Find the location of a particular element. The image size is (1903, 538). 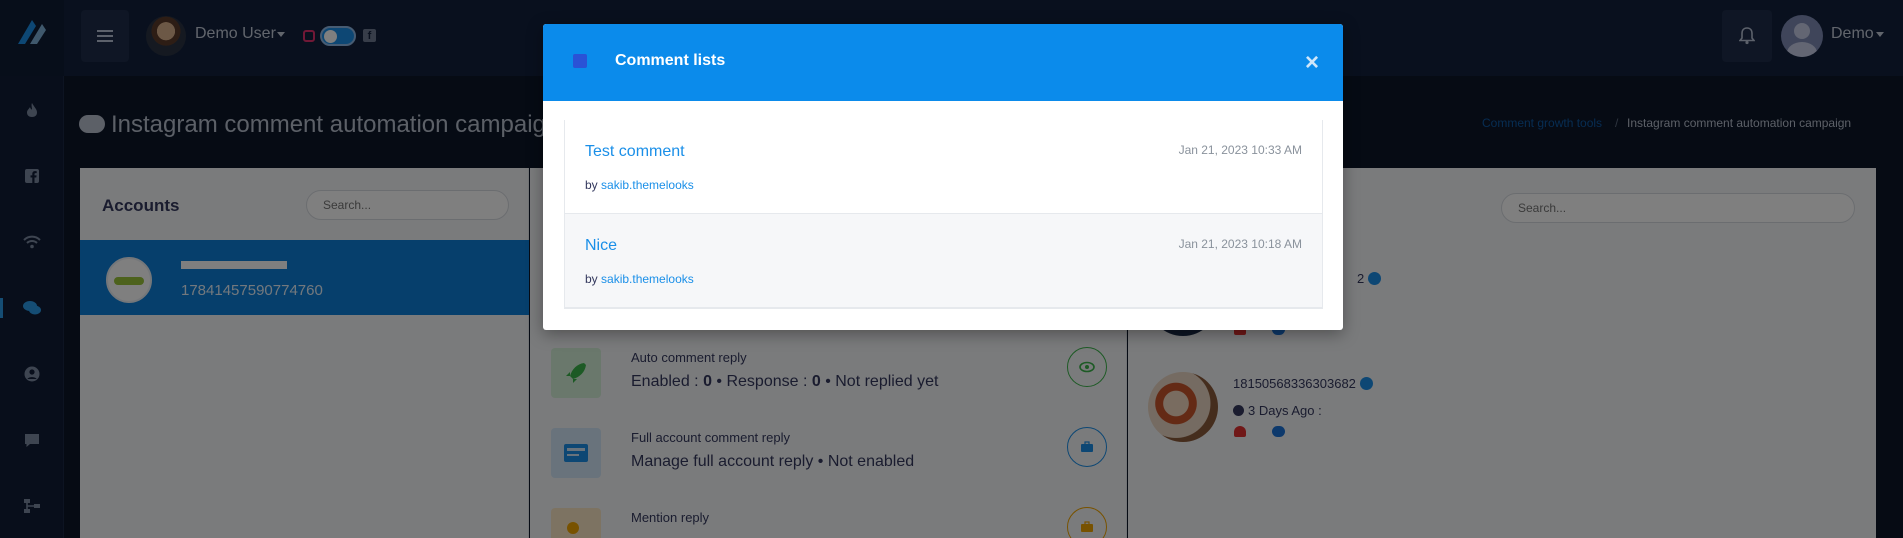

comment-text: Nice is located at coordinates (601, 246).